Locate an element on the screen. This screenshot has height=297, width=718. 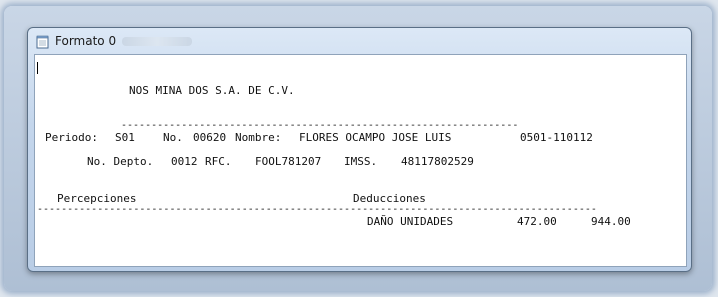
imss-value: 48117802529 is located at coordinates (437, 161).